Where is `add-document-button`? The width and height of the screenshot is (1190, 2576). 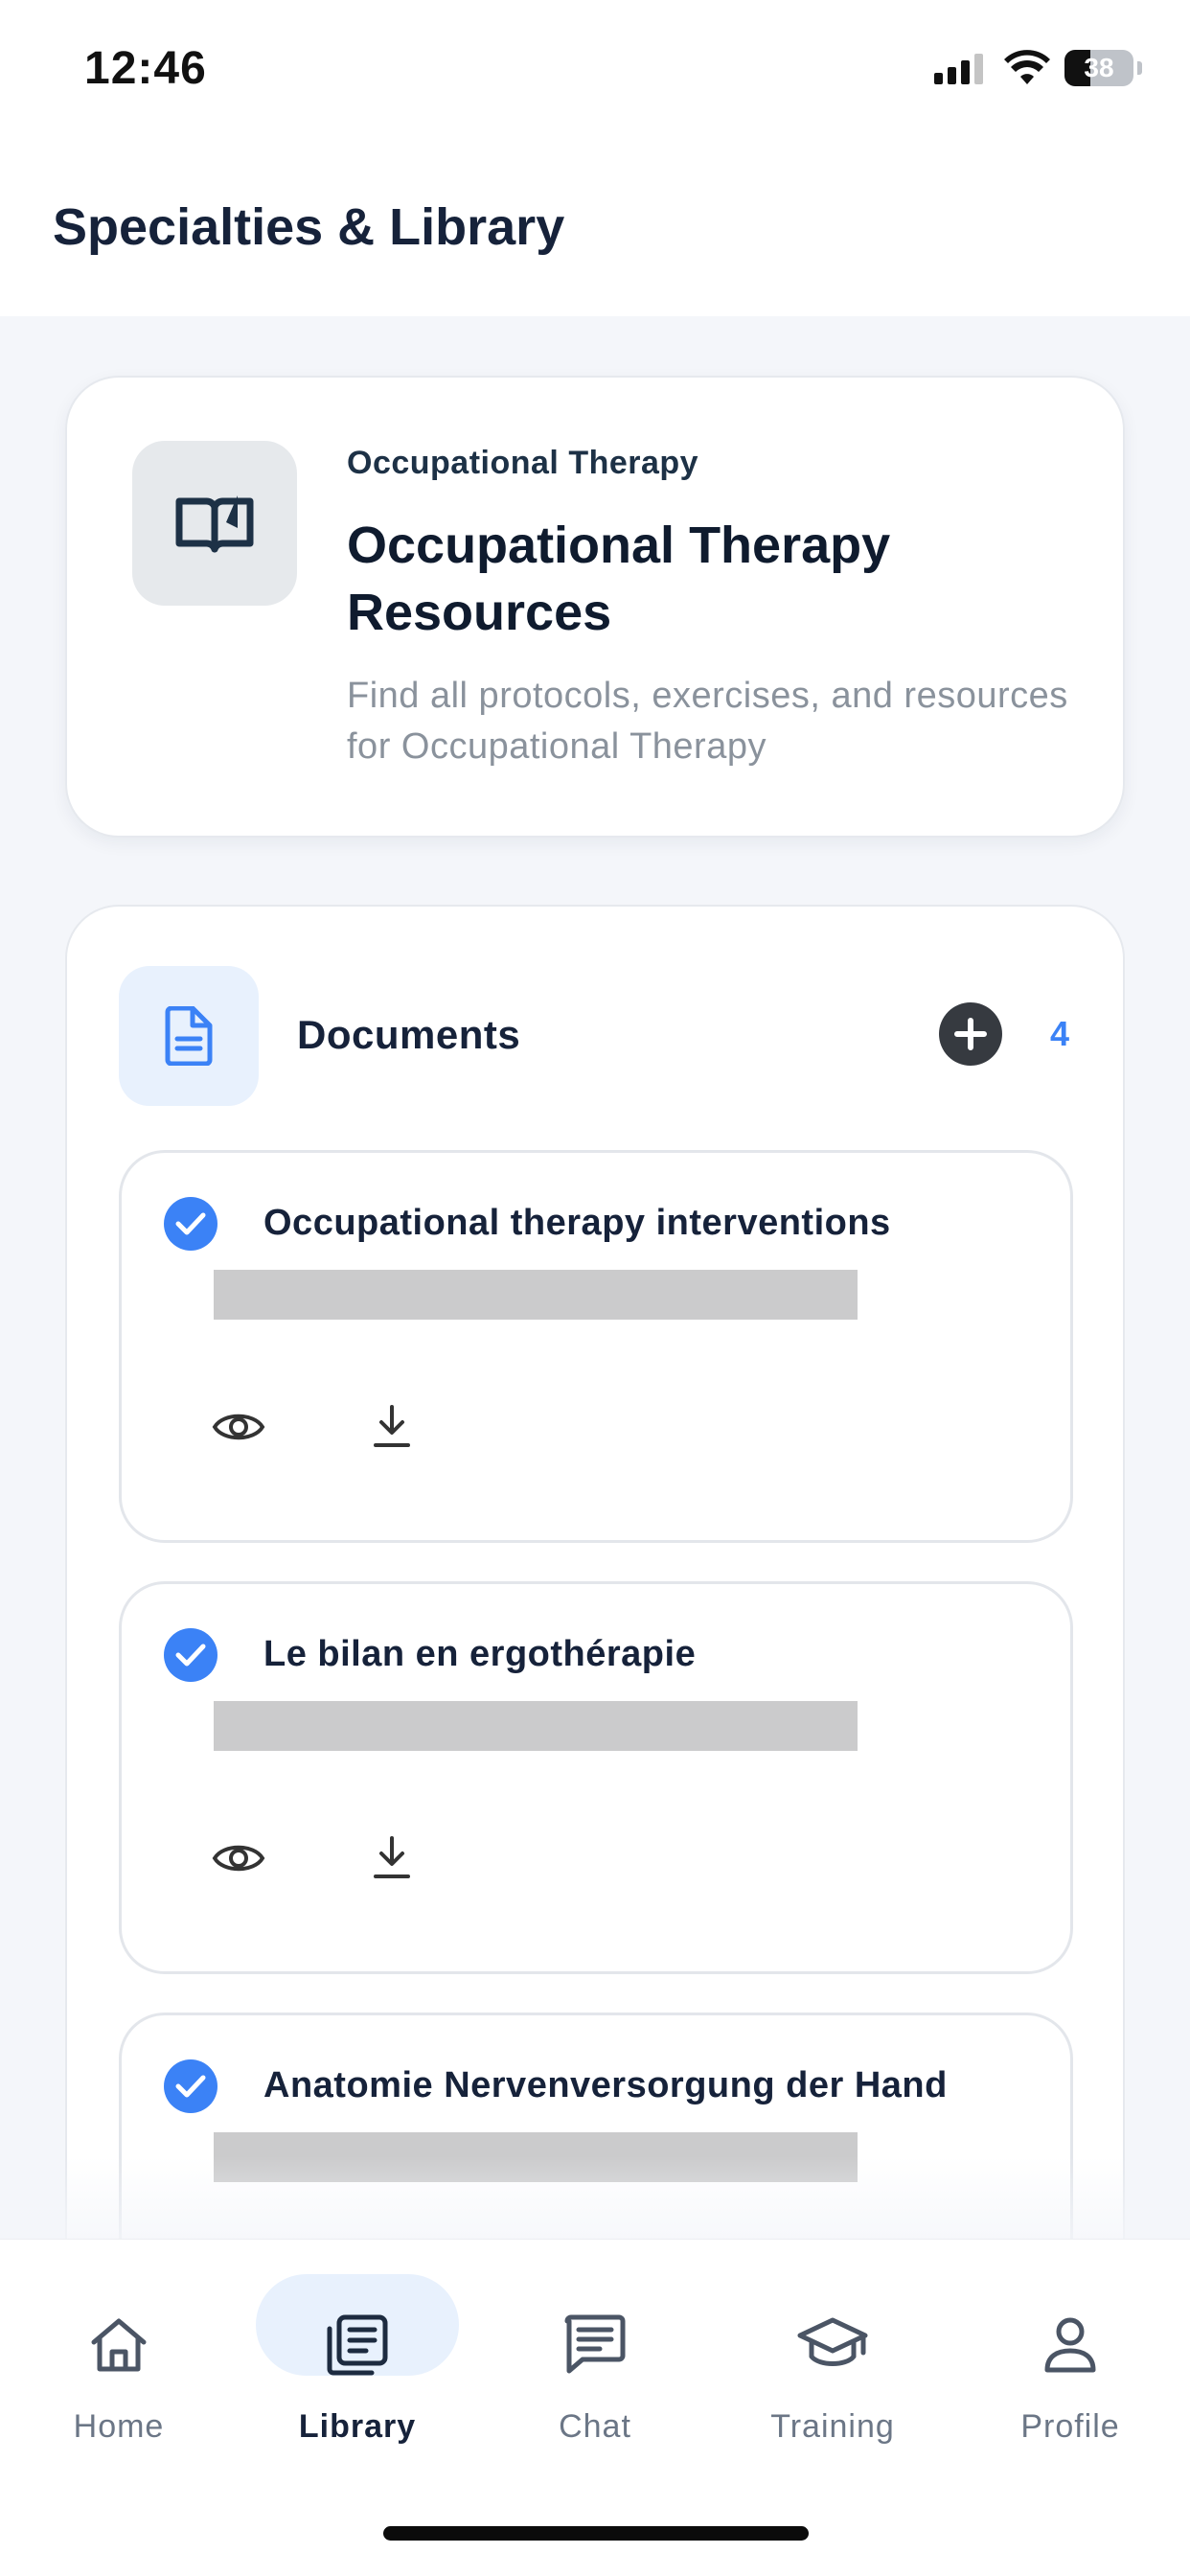 add-document-button is located at coordinates (971, 1034).